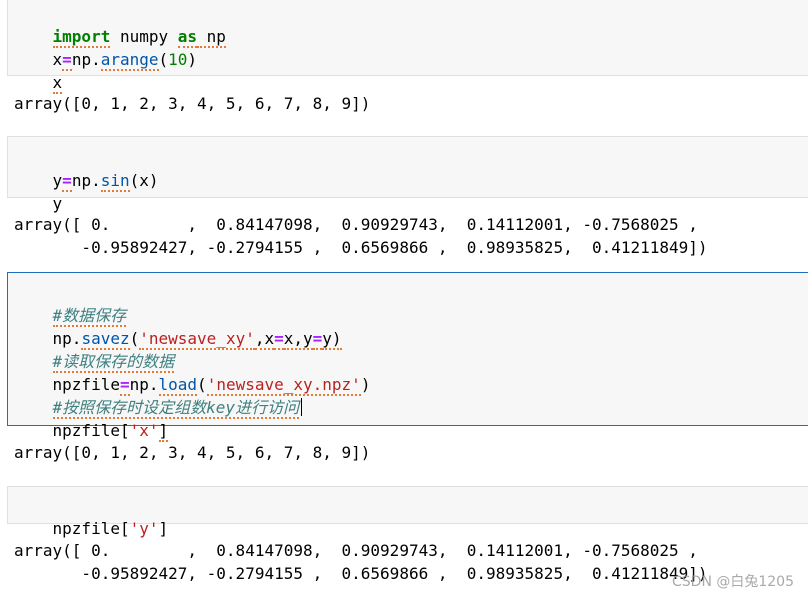  Describe the element at coordinates (105, 48) in the screenshot. I see `code-line: x=np.arange(10)` at that location.